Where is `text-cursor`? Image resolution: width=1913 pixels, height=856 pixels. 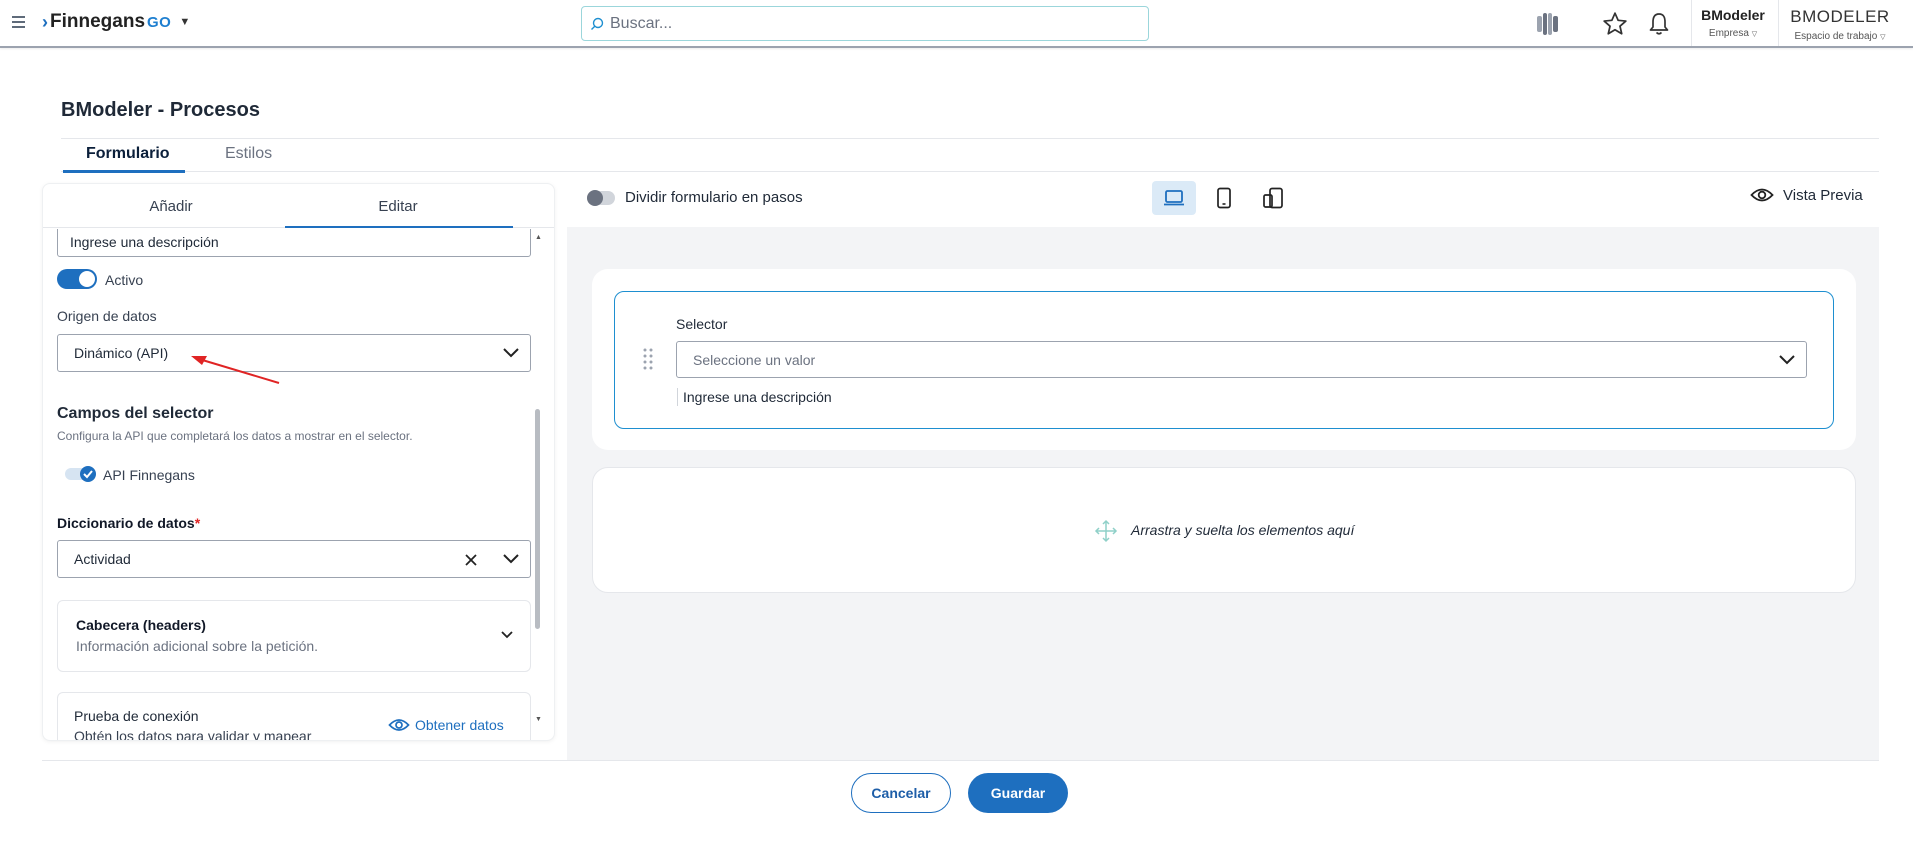
text-cursor is located at coordinates (677, 397).